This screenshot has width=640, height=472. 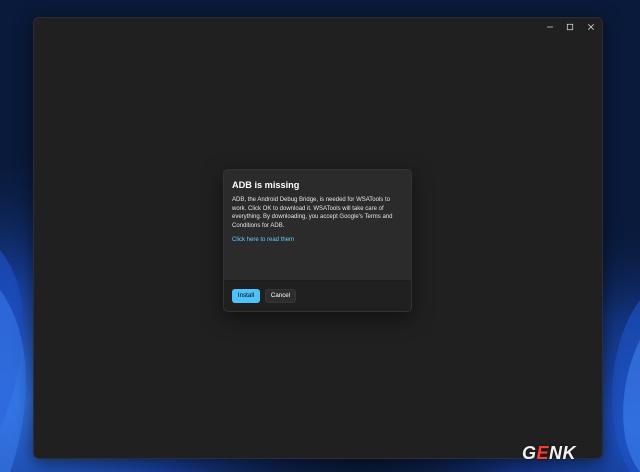 What do you see at coordinates (543, 452) in the screenshot?
I see `logo-part-accent: E` at bounding box center [543, 452].